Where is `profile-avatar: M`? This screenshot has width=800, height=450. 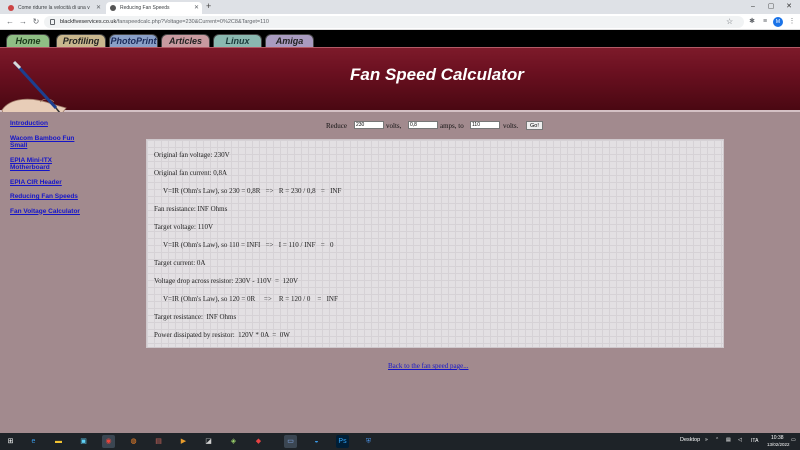
profile-avatar: M is located at coordinates (778, 22).